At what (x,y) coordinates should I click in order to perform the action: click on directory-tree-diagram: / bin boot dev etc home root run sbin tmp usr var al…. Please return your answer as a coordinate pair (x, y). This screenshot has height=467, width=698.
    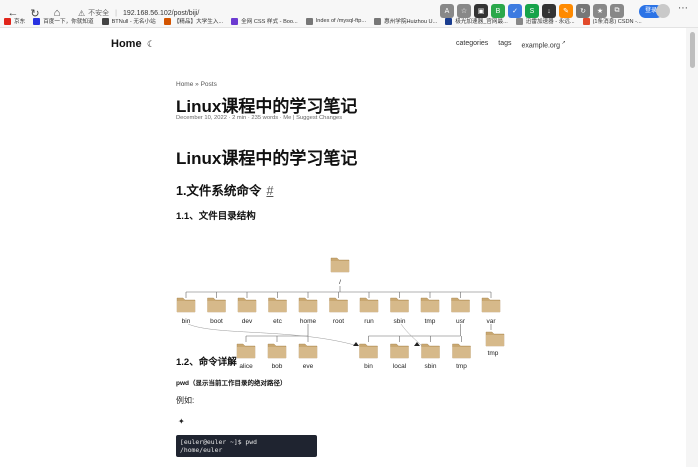
    Looking at the image, I should click on (340, 313).